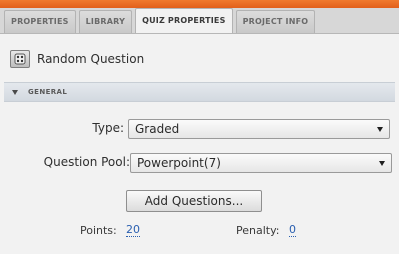 This screenshot has width=399, height=254. Describe the element at coordinates (98, 230) in the screenshot. I see `points-label: Points:` at that location.